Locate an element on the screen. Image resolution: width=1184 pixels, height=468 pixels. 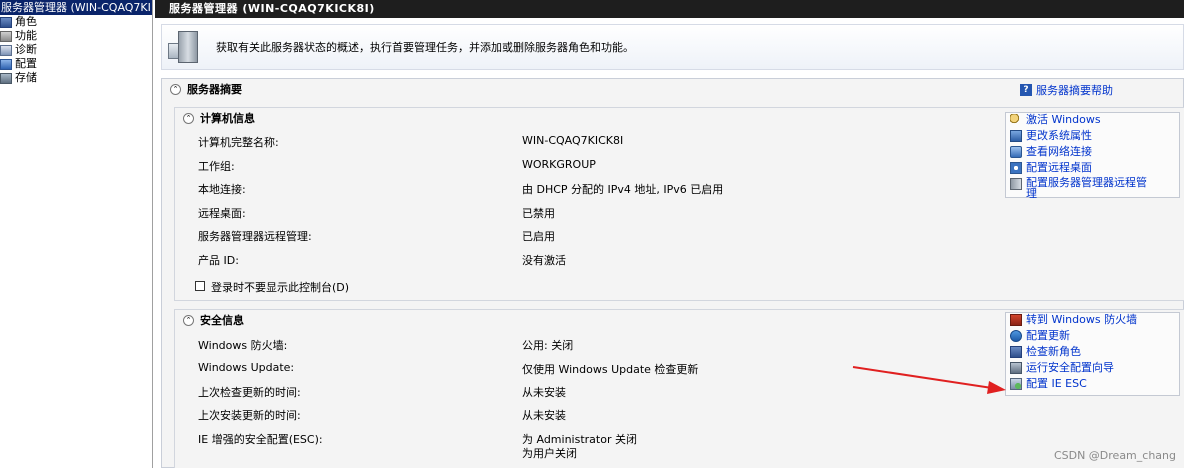
task-label: 理 is located at coordinates (1031, 193).